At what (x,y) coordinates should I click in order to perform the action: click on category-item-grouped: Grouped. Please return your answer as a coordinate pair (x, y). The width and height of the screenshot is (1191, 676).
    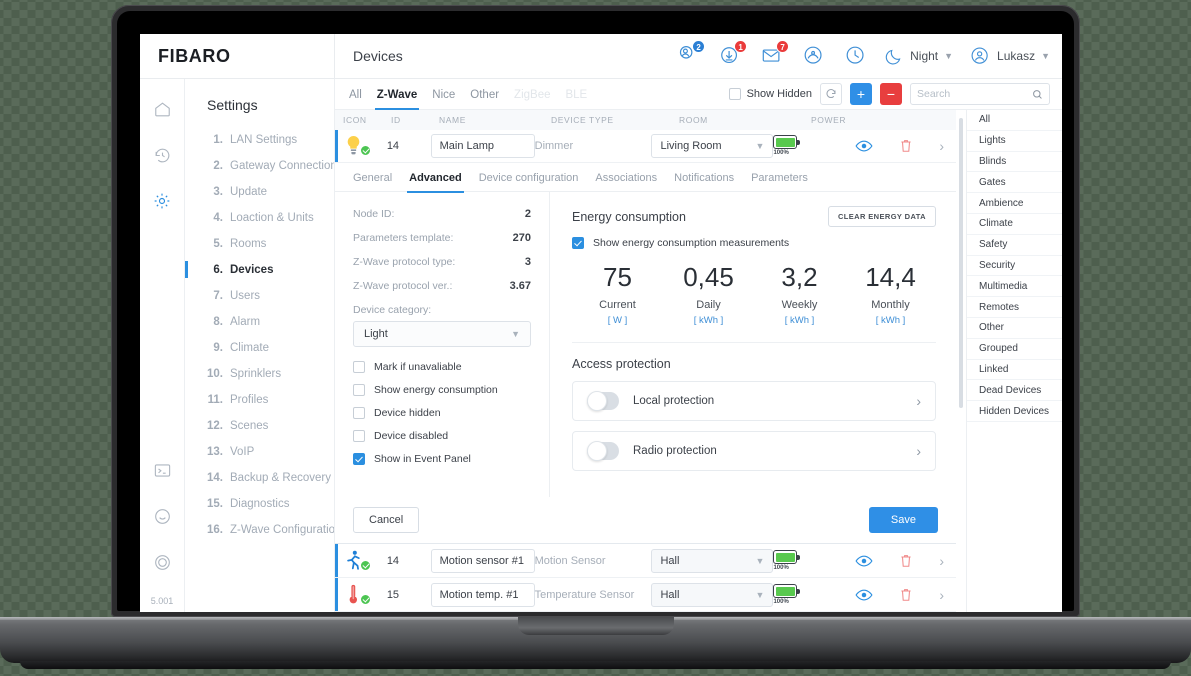
    Looking at the image, I should click on (1014, 349).